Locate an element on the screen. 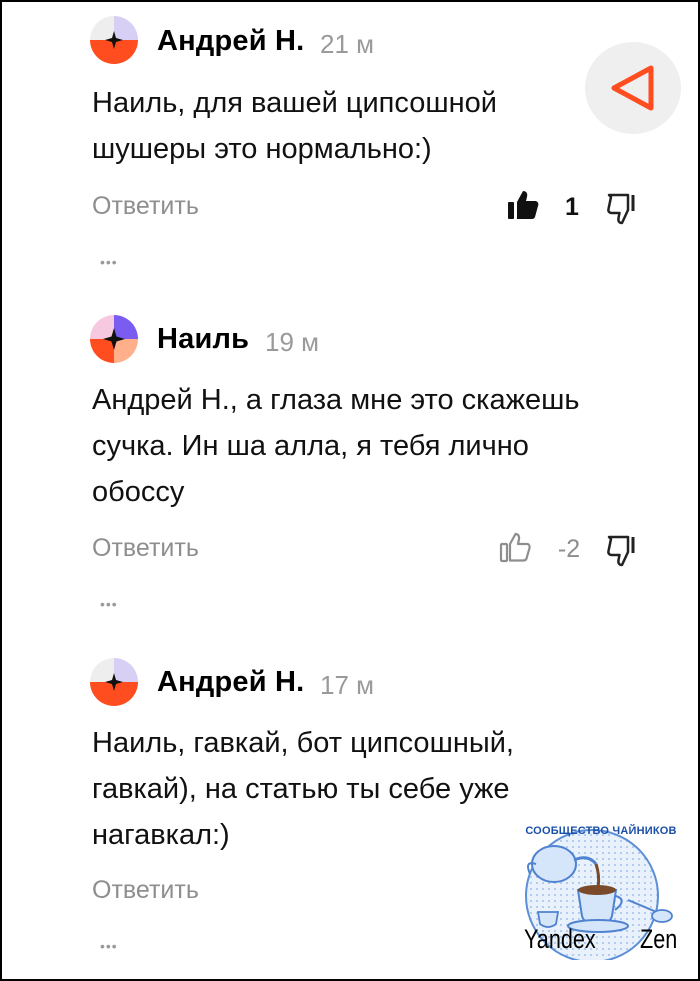 Image resolution: width=700 pixels, height=981 pixels. watermark-title: СООБЩЕСТВО ЧАЙНИКОВ is located at coordinates (601, 831).